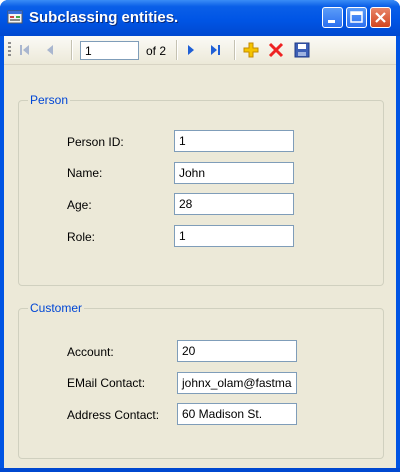  I want to click on binding-navigator: 1 of 2, so click(200, 50).